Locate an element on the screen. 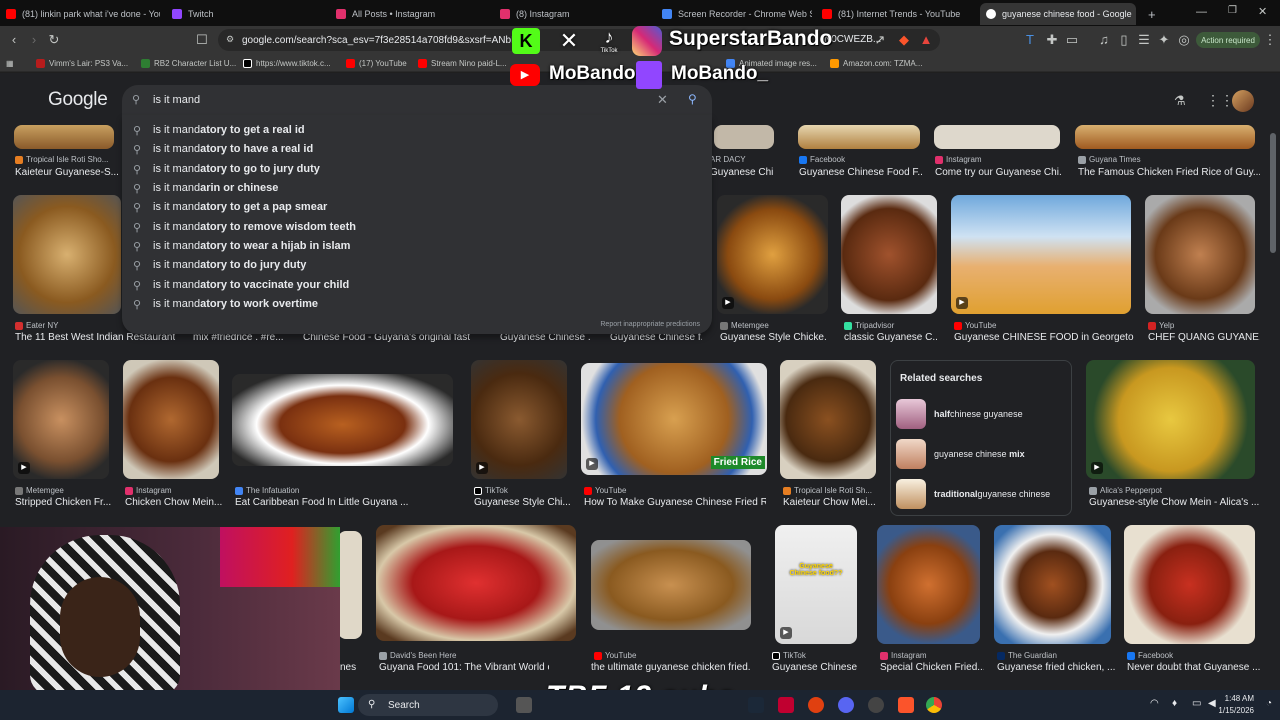  brave-rewards-icon: ▲ is located at coordinates (926, 40).